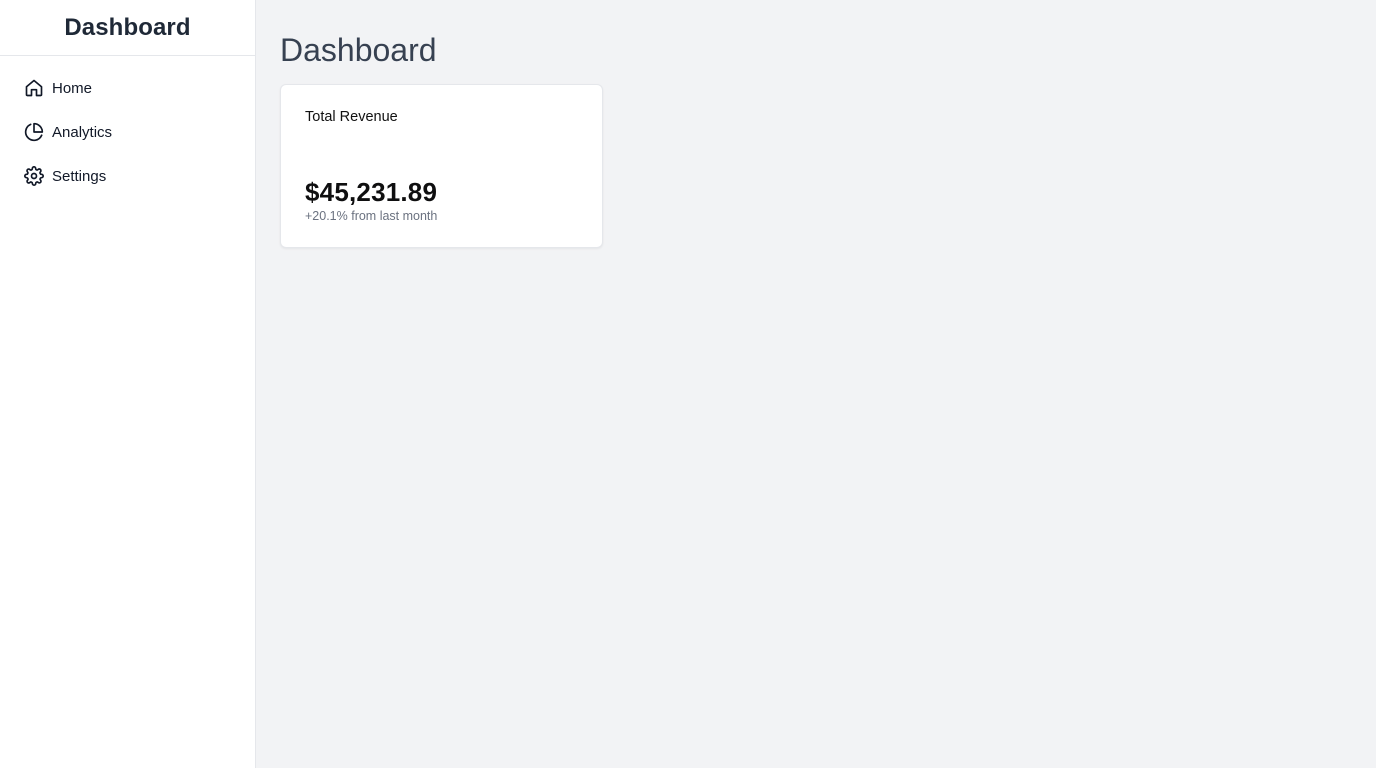  Describe the element at coordinates (72, 88) in the screenshot. I see `sidebar-item-label: Home` at that location.